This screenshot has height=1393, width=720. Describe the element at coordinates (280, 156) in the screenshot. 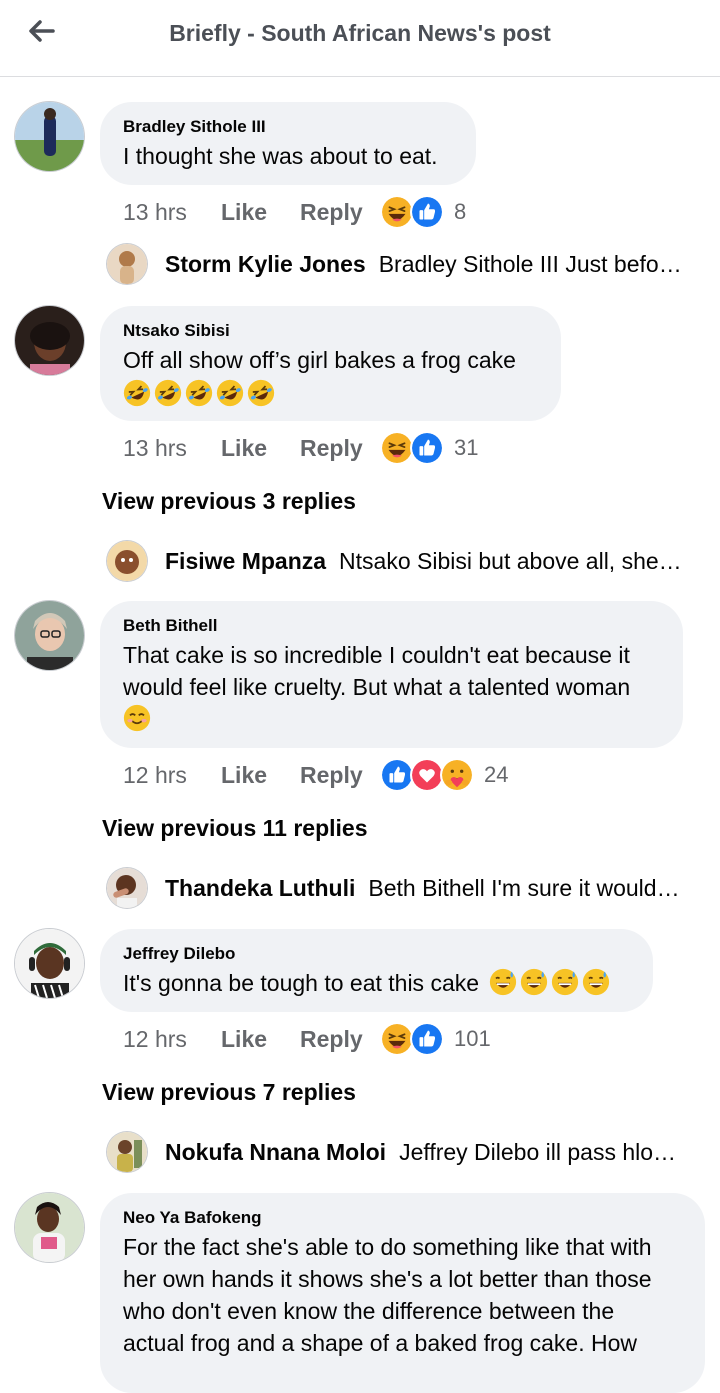

I see `comment-text: I thought she was about to eat.` at that location.